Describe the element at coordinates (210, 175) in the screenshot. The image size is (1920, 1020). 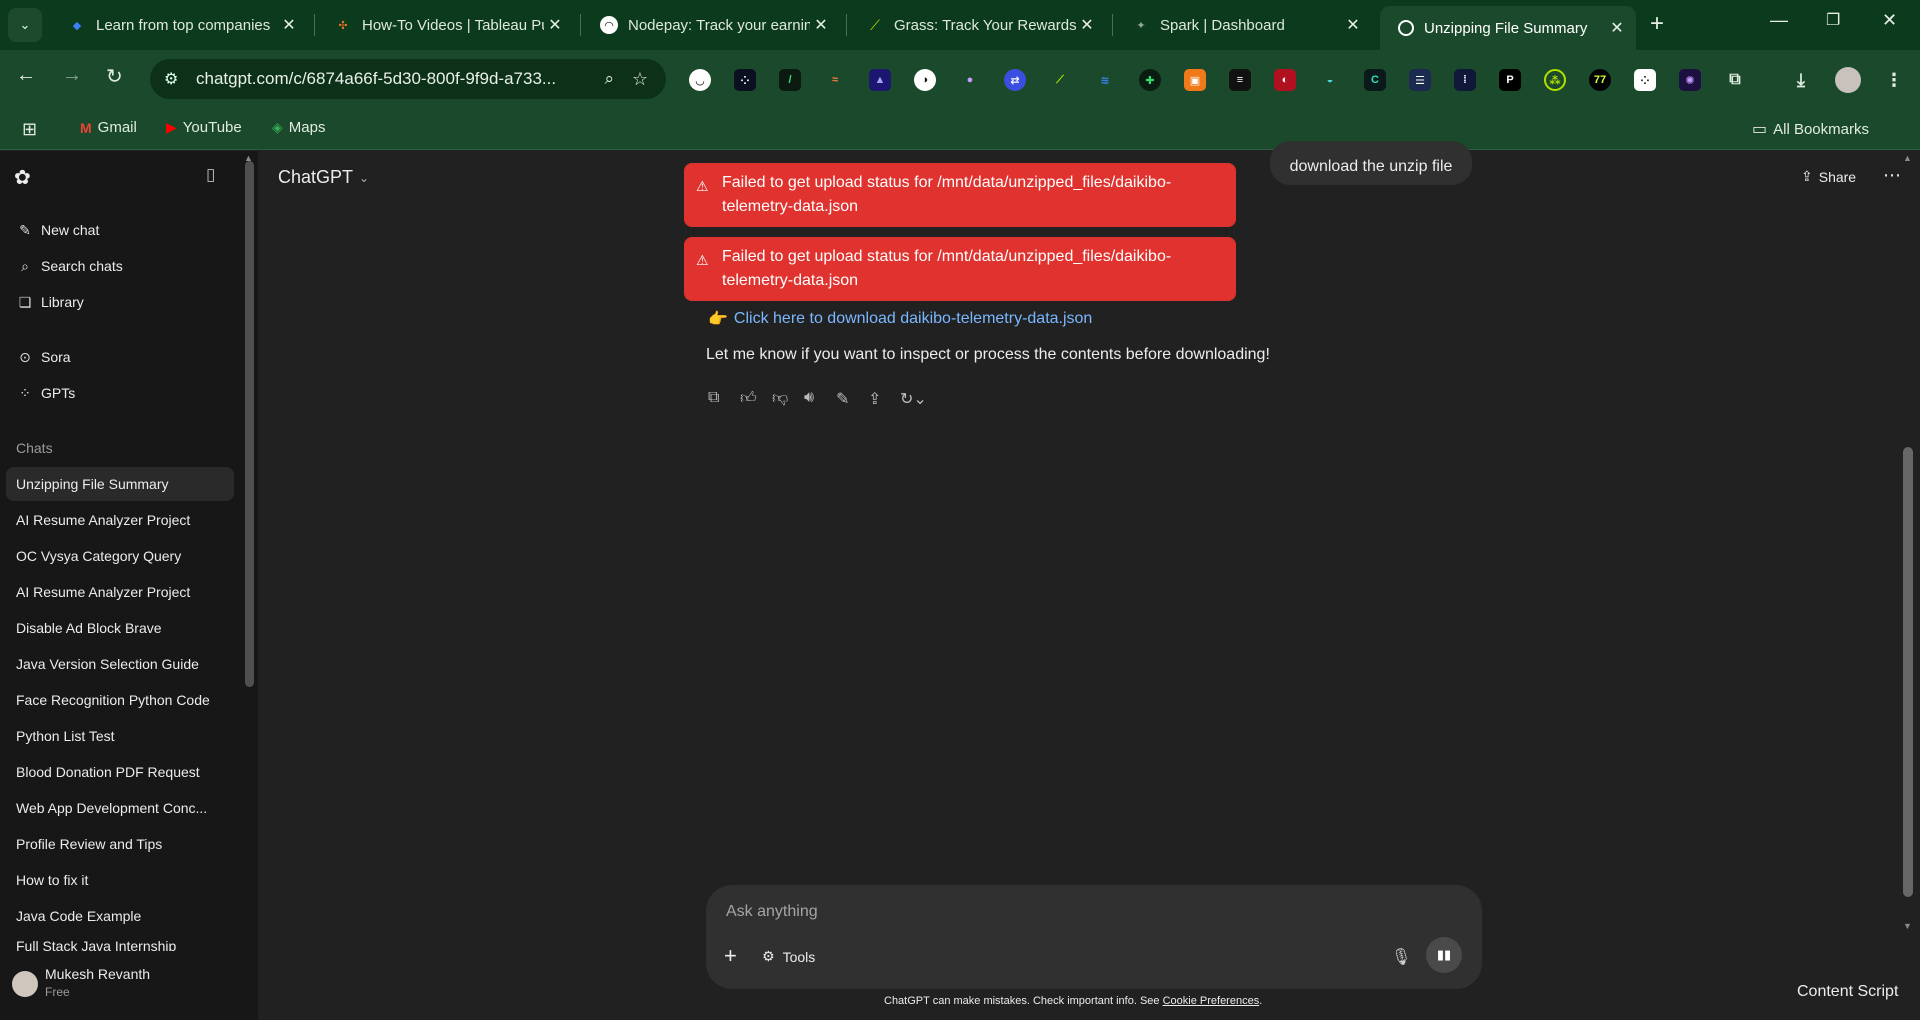
I see `sidebar-toggle-icon: ▯` at that location.